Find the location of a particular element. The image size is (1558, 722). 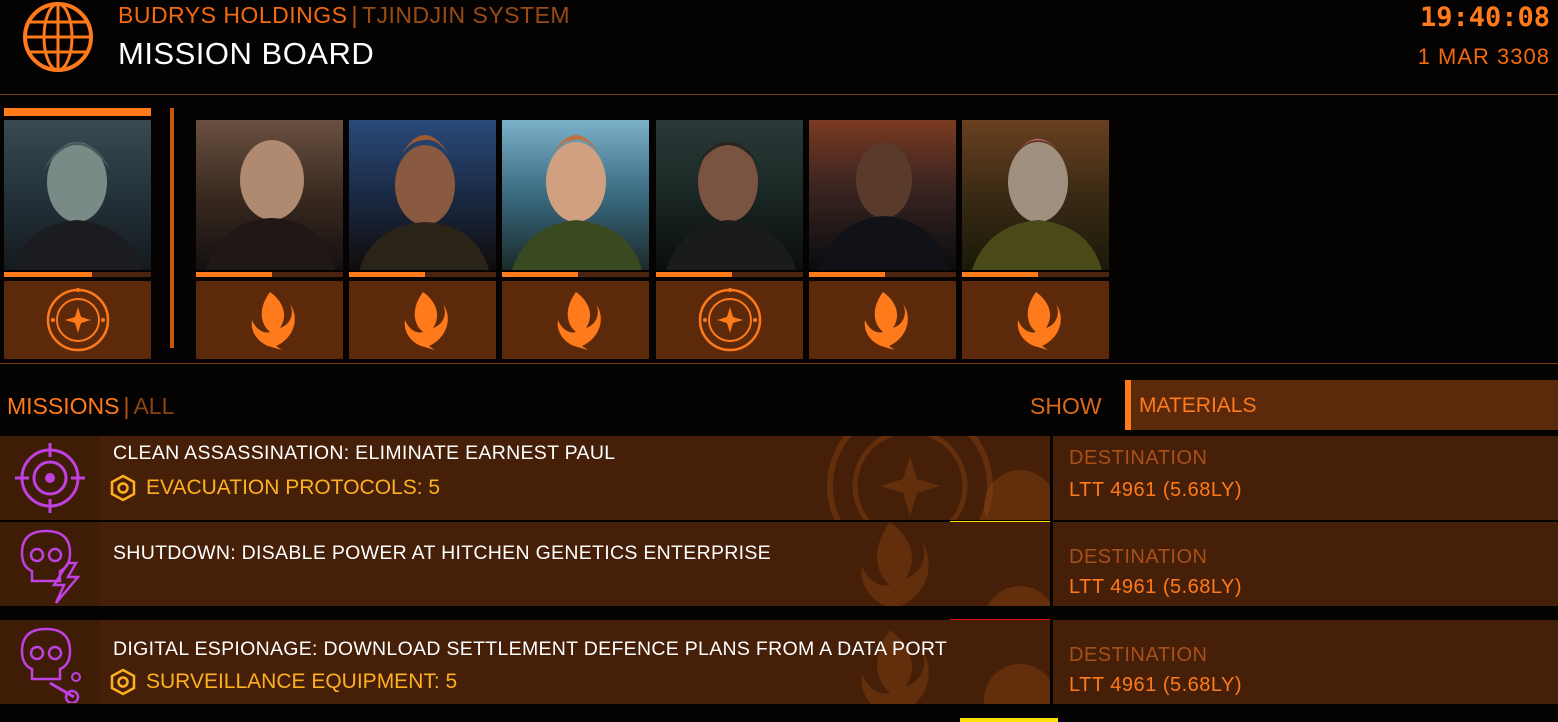

federation-watermark-icon is located at coordinates (910, 478).